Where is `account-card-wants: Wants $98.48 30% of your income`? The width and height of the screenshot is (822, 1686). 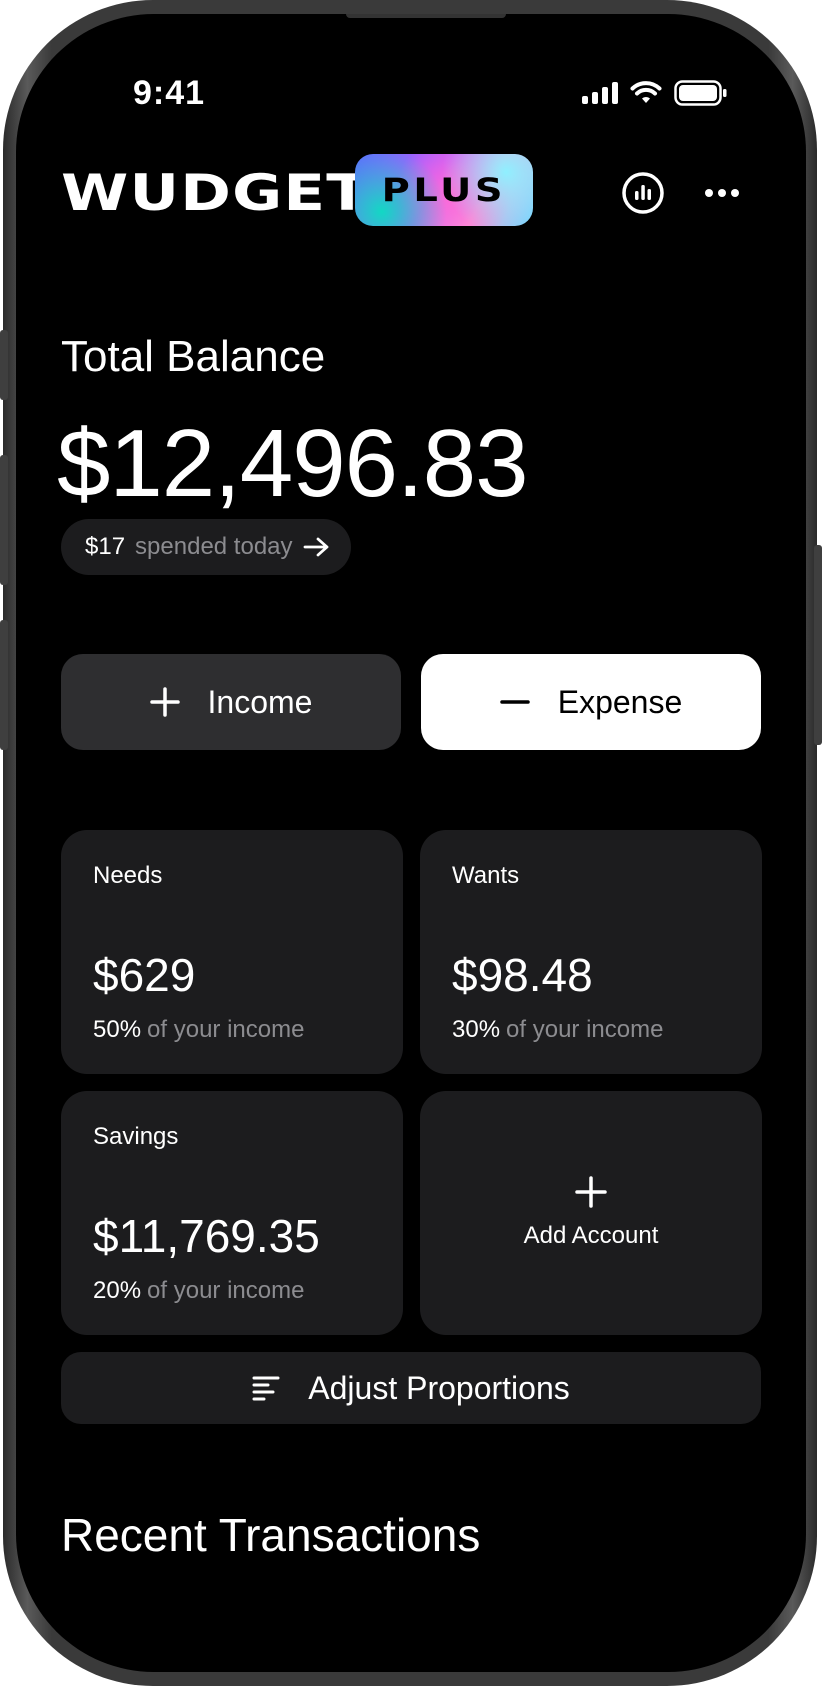
account-card-wants: Wants $98.48 30% of your income is located at coordinates (591, 952).